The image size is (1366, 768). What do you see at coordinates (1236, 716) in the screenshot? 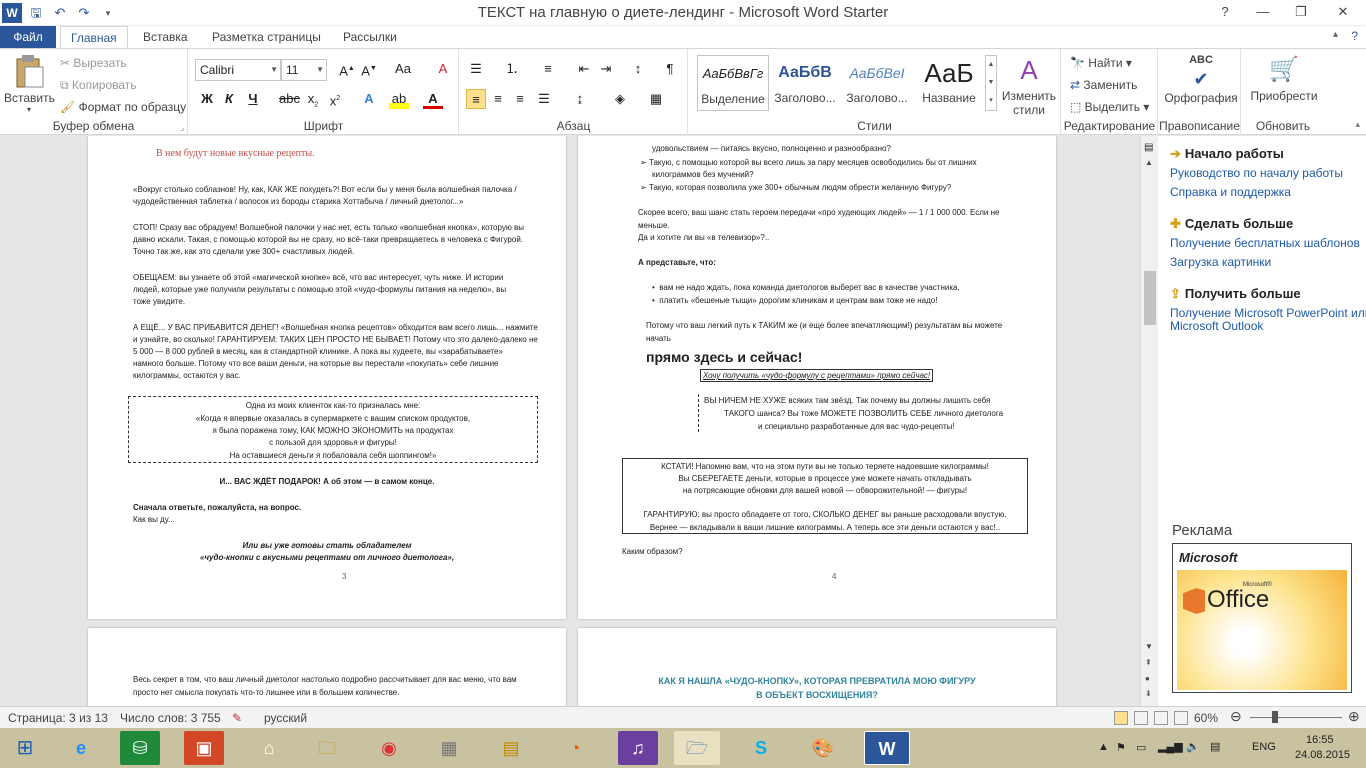
I see `zoom-out-icon: ⊖` at bounding box center [1236, 716].